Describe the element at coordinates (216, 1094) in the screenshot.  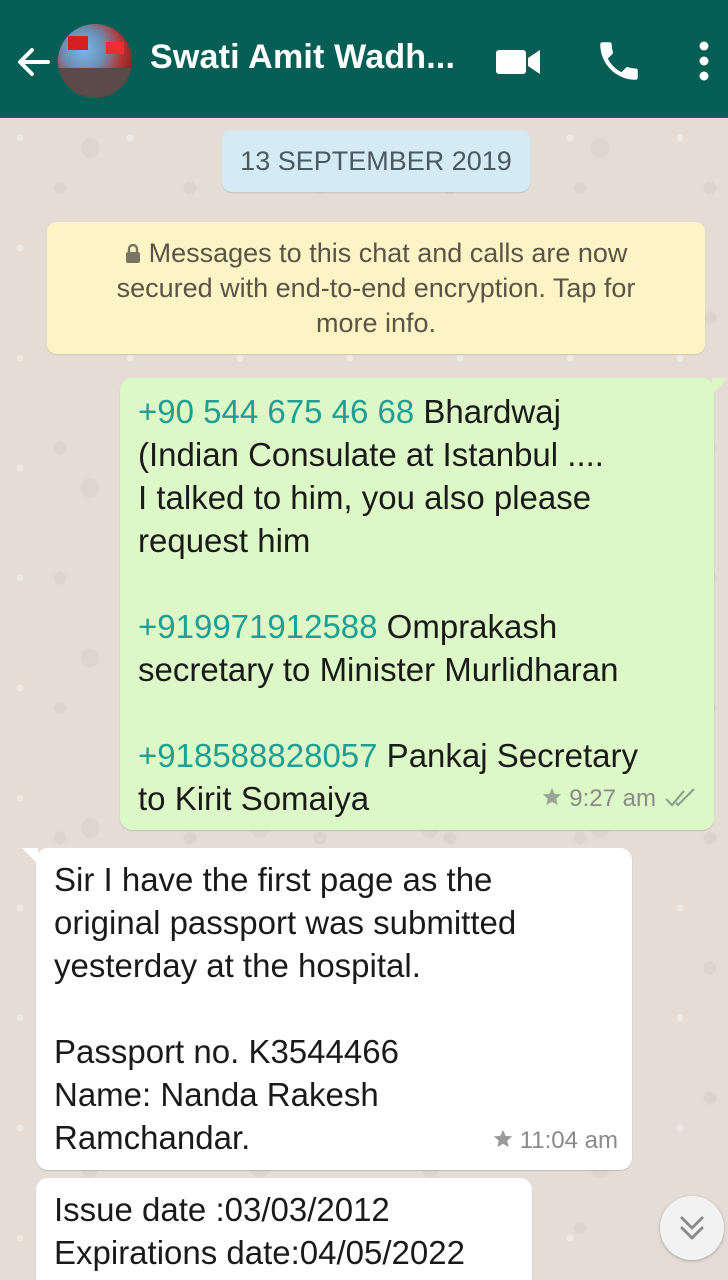
I see `message-line: Name: Nanda Rakesh` at that location.